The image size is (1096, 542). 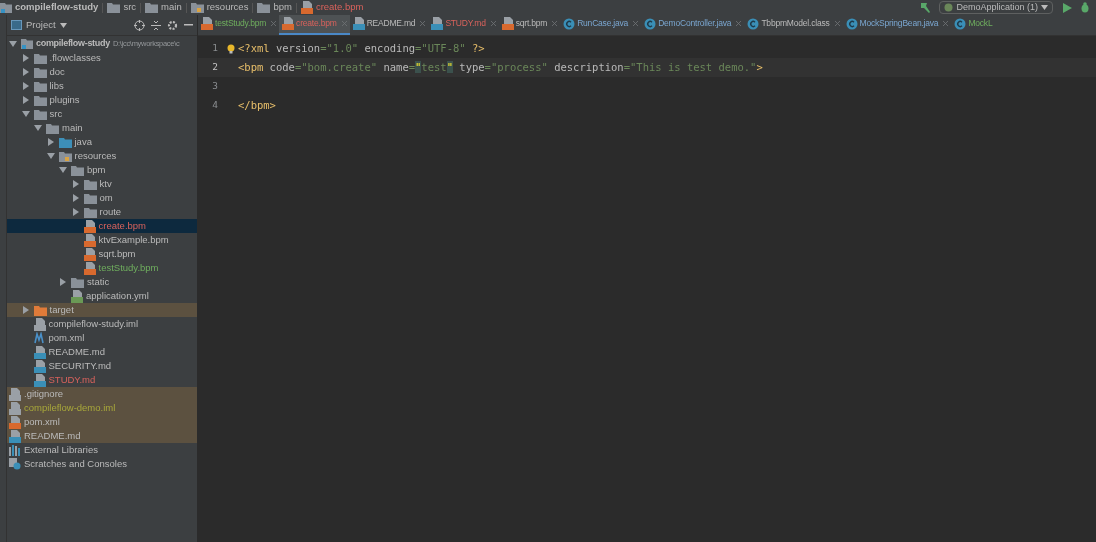 I want to click on lightbulb-icon, so click(x=231, y=48).